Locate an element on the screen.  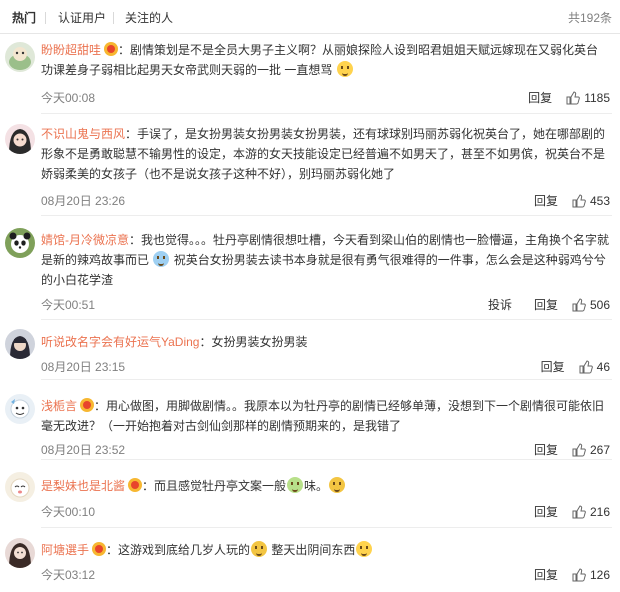
comment-time: 今天03:12 is located at coordinates (68, 575).